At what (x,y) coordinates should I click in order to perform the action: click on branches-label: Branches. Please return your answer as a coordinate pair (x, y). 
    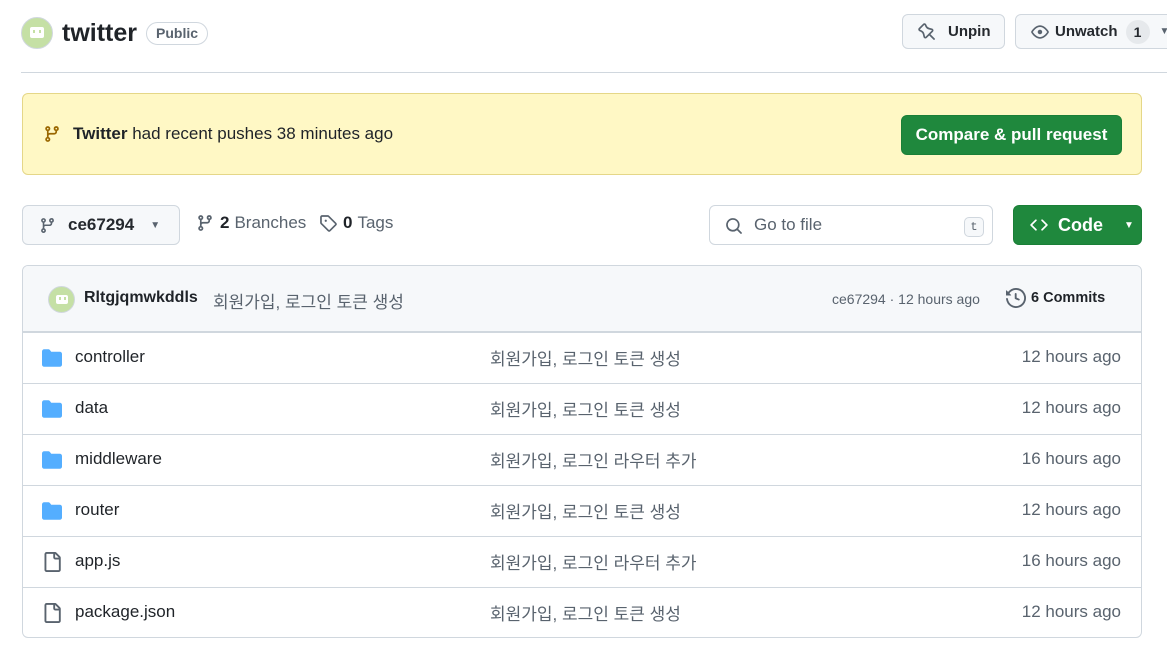
    Looking at the image, I should click on (270, 222).